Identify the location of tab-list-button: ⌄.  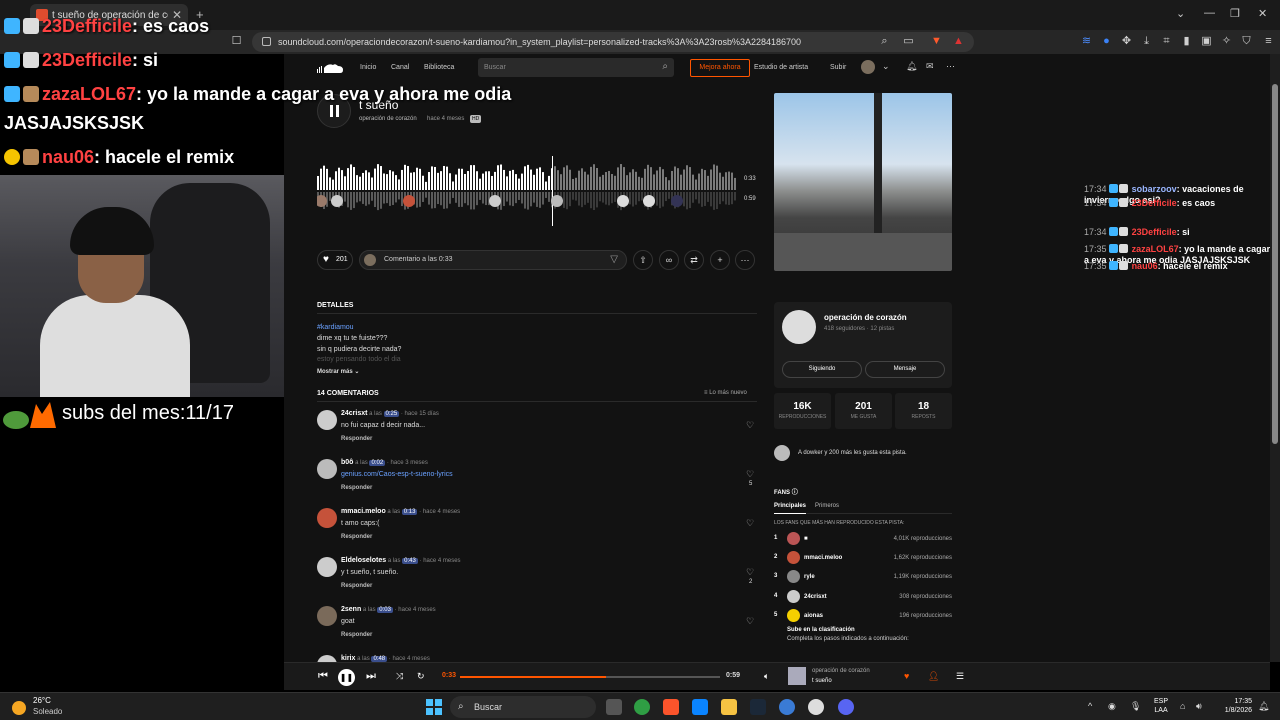
(1180, 13).